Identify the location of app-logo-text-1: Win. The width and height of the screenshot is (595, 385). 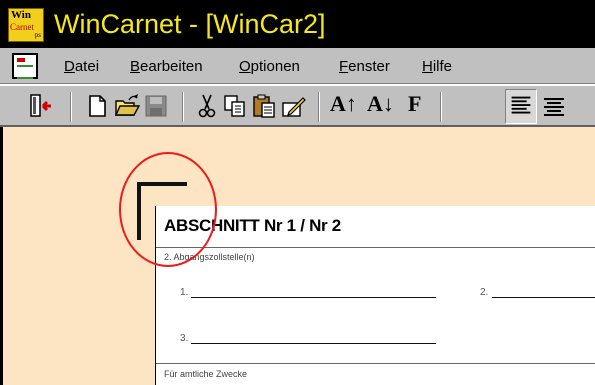
(21, 15).